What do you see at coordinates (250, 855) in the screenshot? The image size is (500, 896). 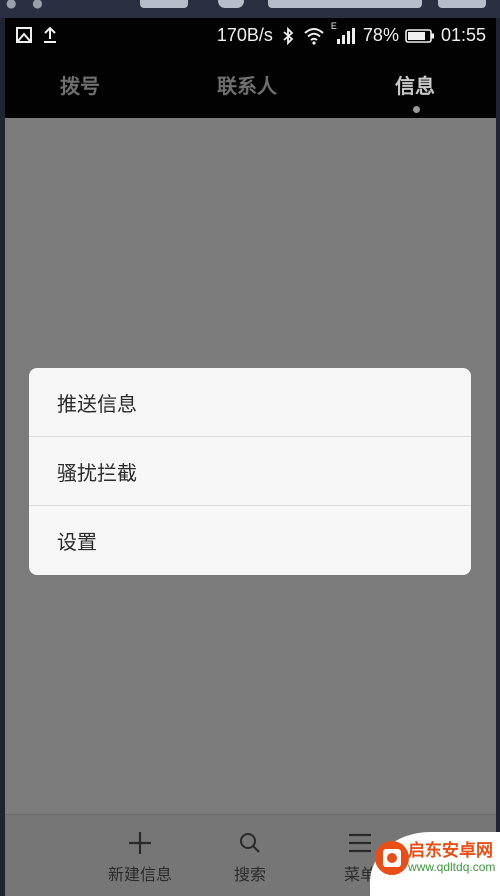 I see `search-button: 搜索` at bounding box center [250, 855].